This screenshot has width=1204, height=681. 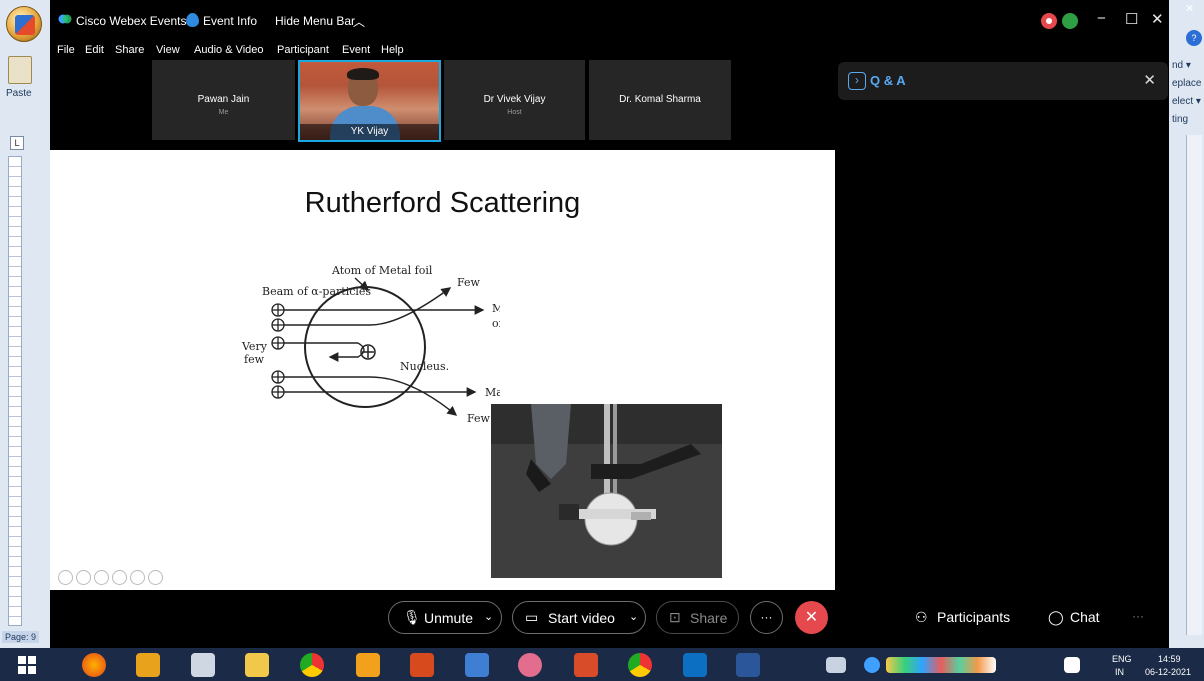 What do you see at coordinates (496, 308) in the screenshot?
I see `label-majority-top: Majority` at bounding box center [496, 308].